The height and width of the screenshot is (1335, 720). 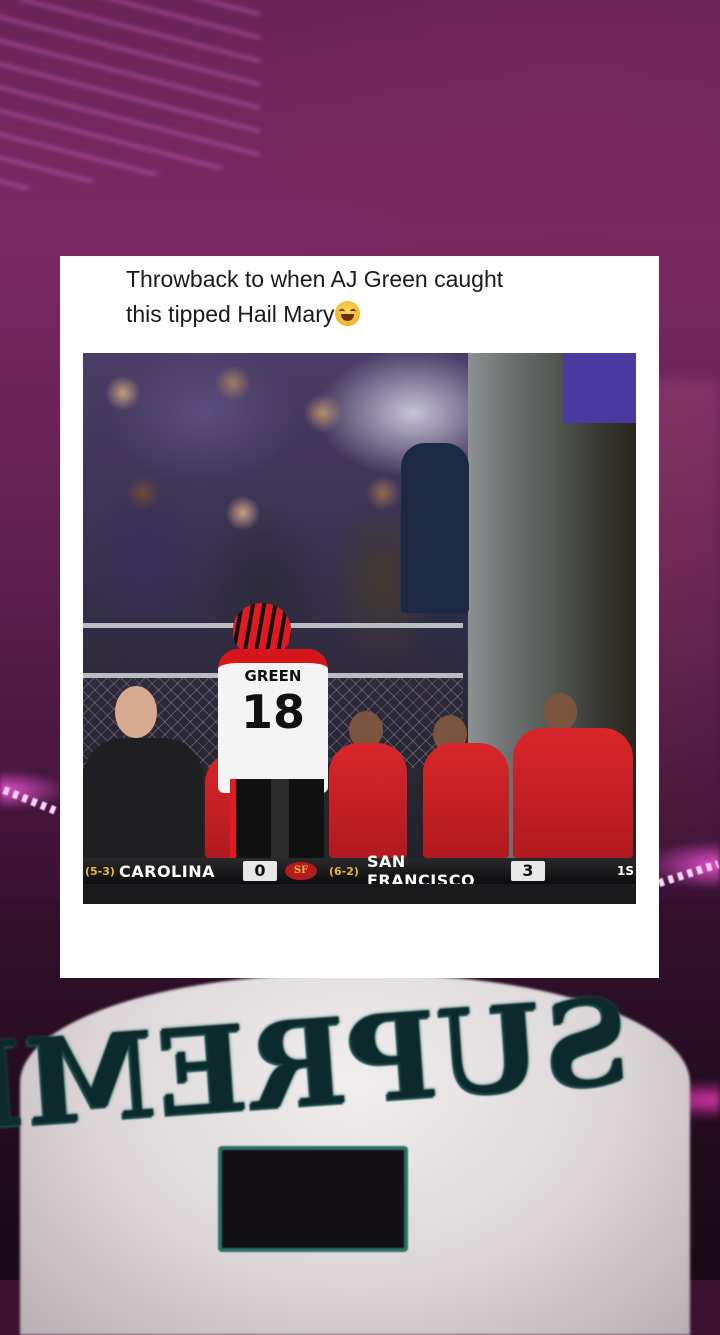 What do you see at coordinates (230, 314) in the screenshot?
I see `tweet-text-line-2: this tipped Hail Mary` at bounding box center [230, 314].